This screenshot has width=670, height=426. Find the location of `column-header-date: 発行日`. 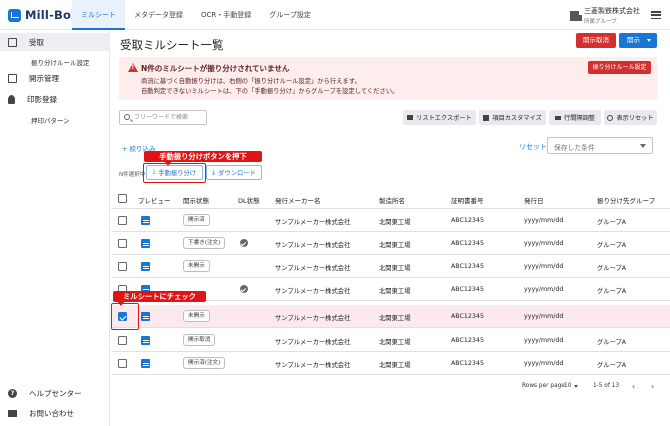

column-header-date: 発行日 is located at coordinates (534, 200).